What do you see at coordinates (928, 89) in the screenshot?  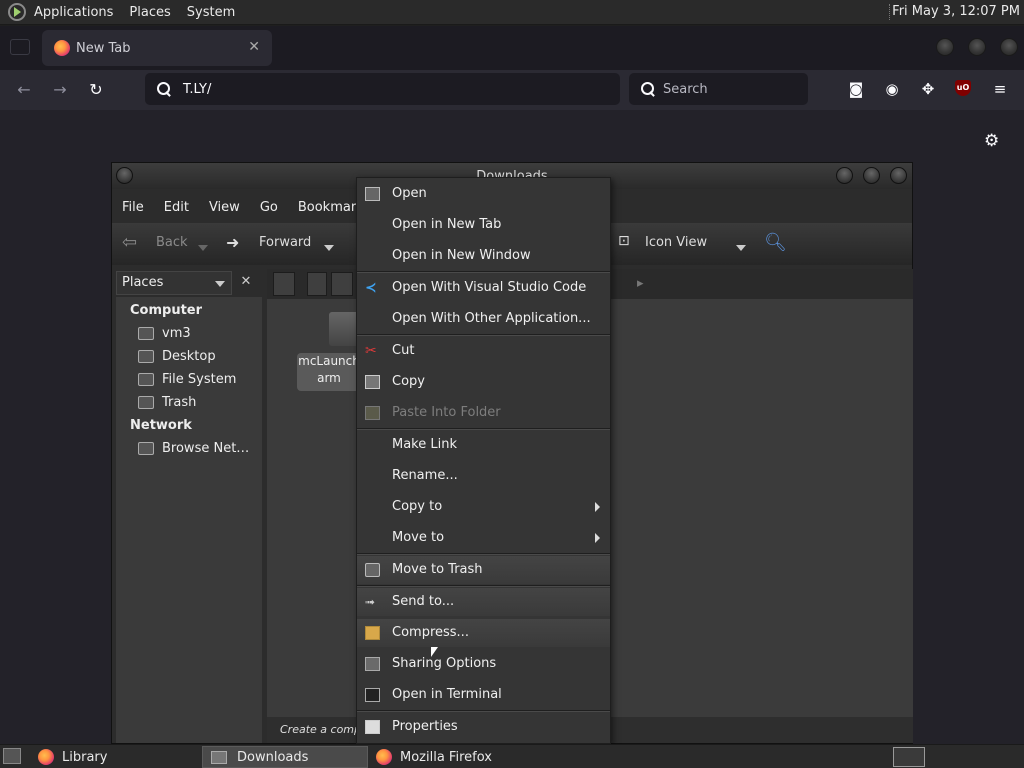 I see `extensions-icon: ✥` at bounding box center [928, 89].